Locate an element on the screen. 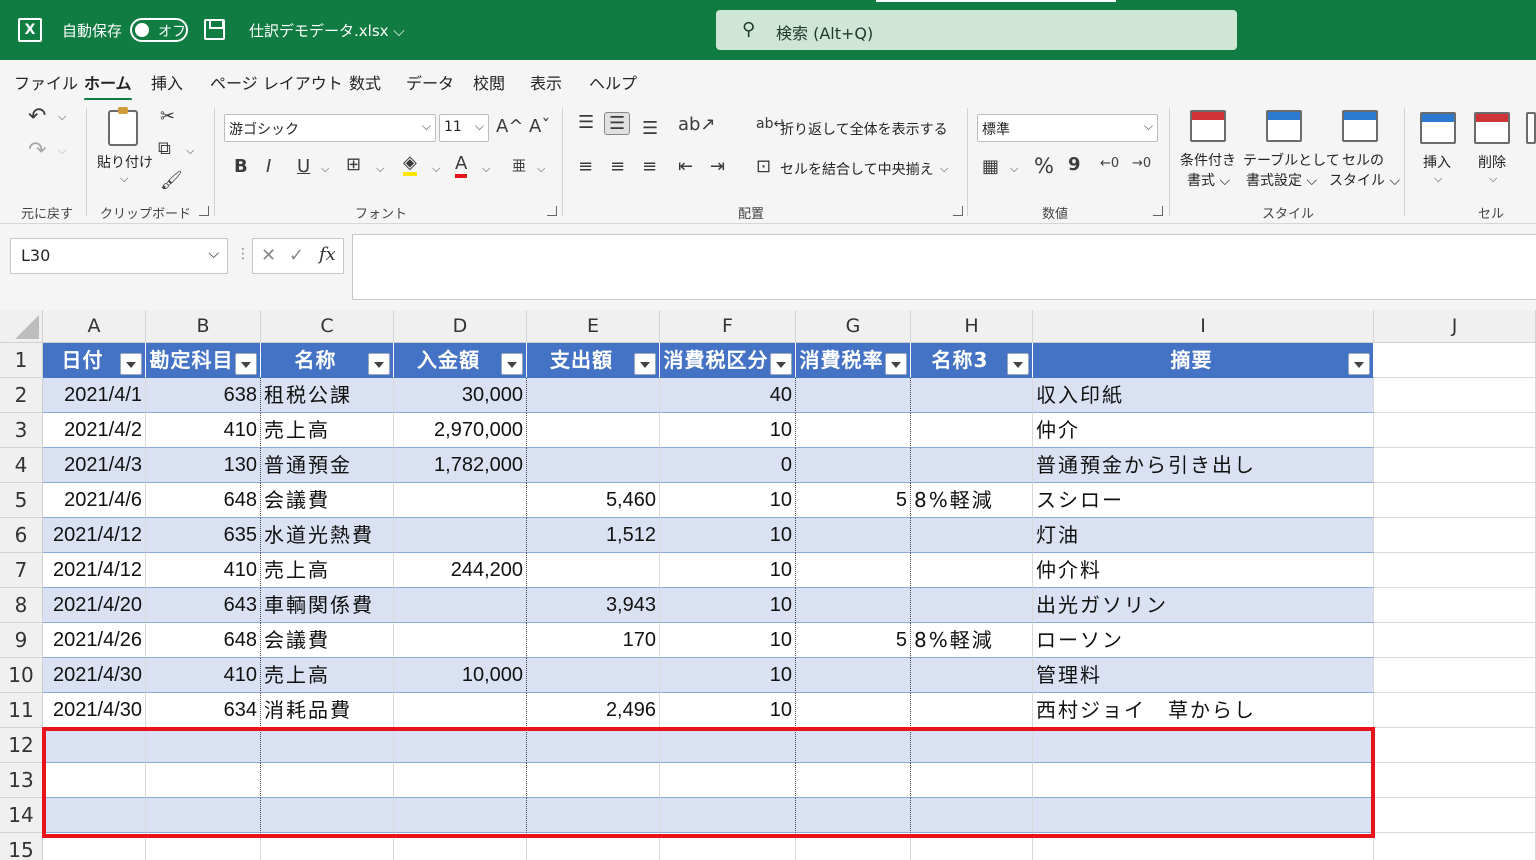 The width and height of the screenshot is (1536, 860). table-cell: 売上高 is located at coordinates (327, 430).